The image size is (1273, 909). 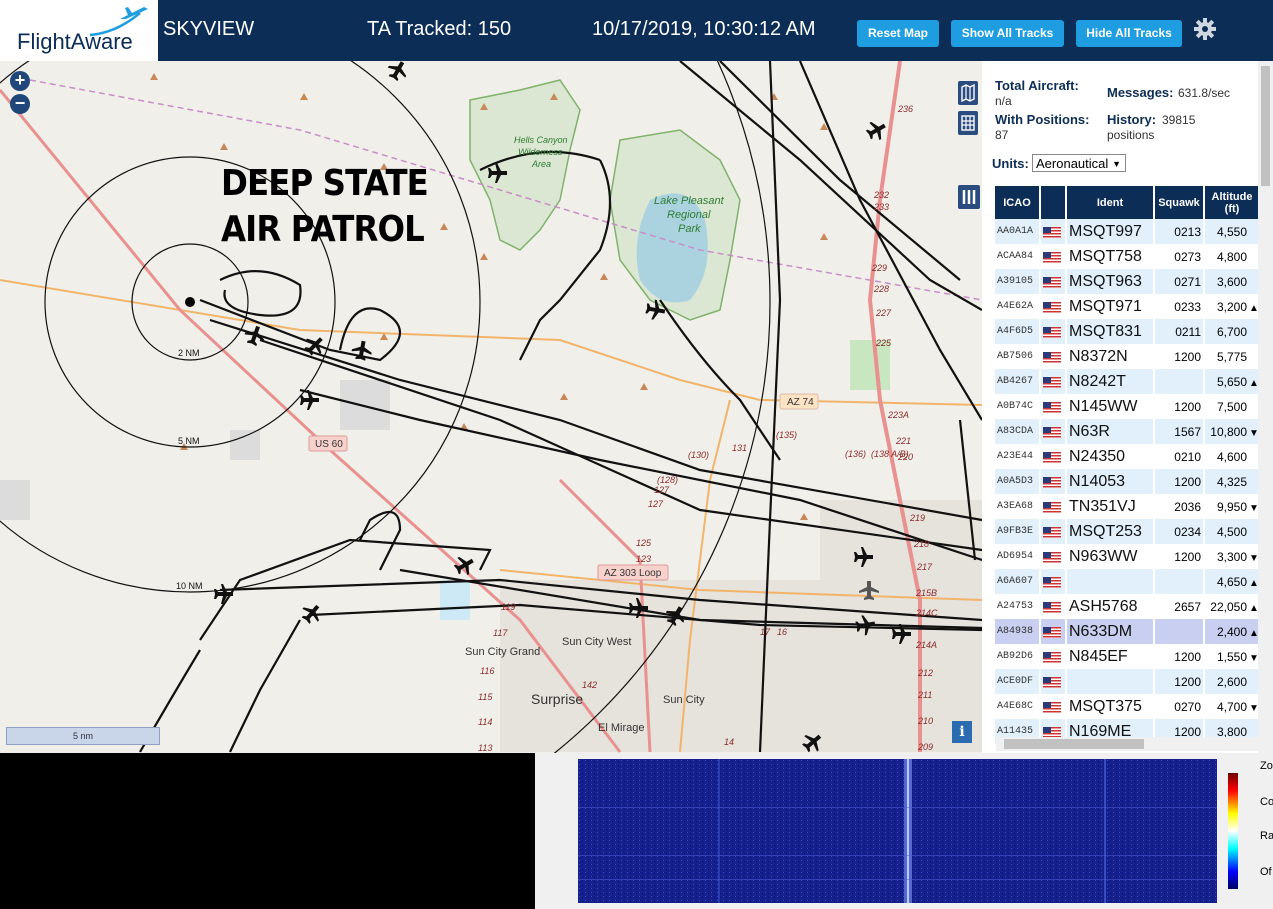 What do you see at coordinates (487, 671) in the screenshot?
I see `svg-text: 116` at bounding box center [487, 671].